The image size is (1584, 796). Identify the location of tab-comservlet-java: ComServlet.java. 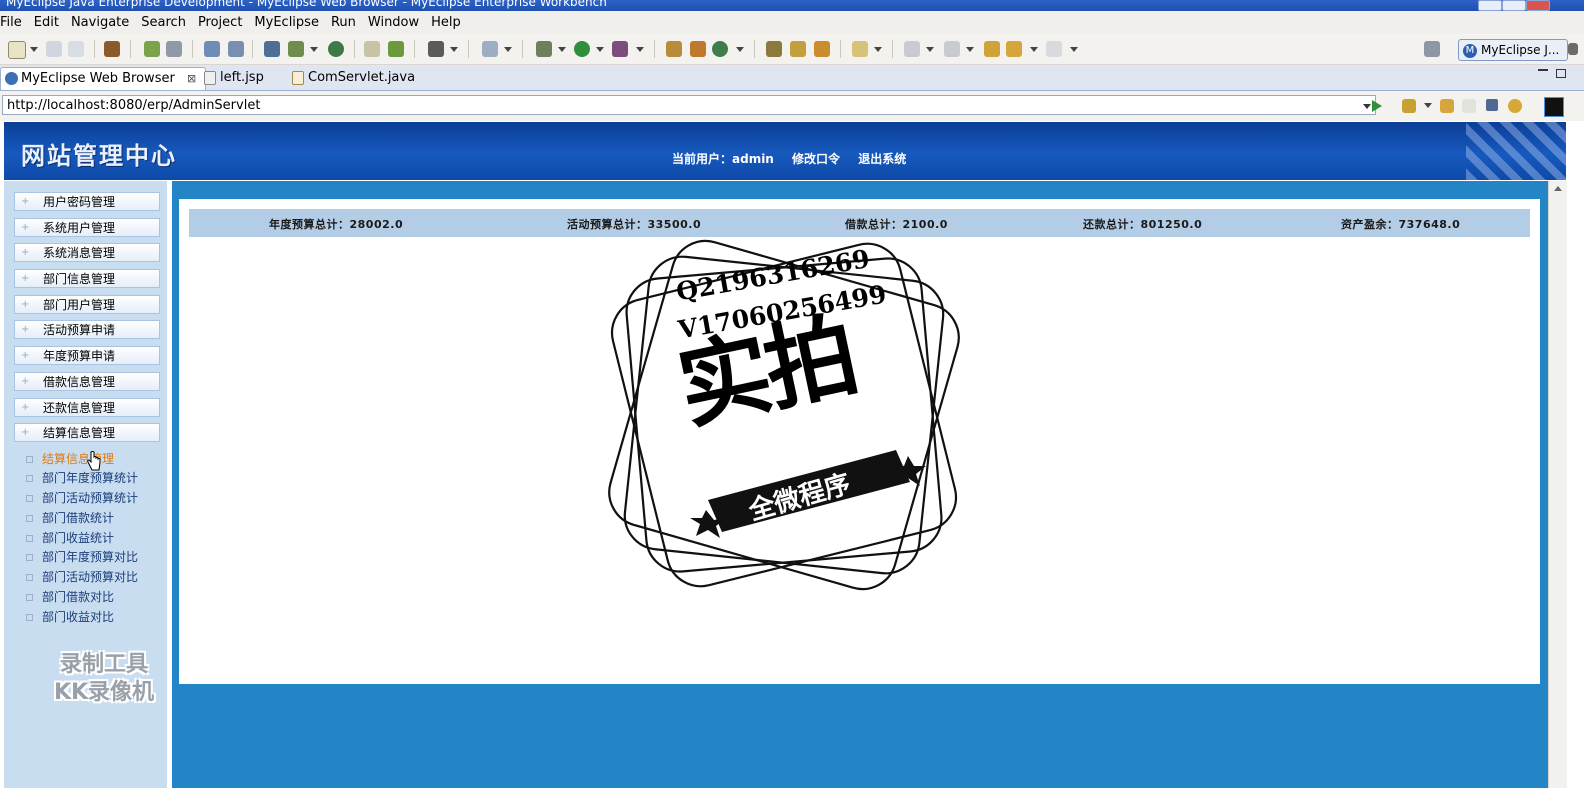
(366, 78).